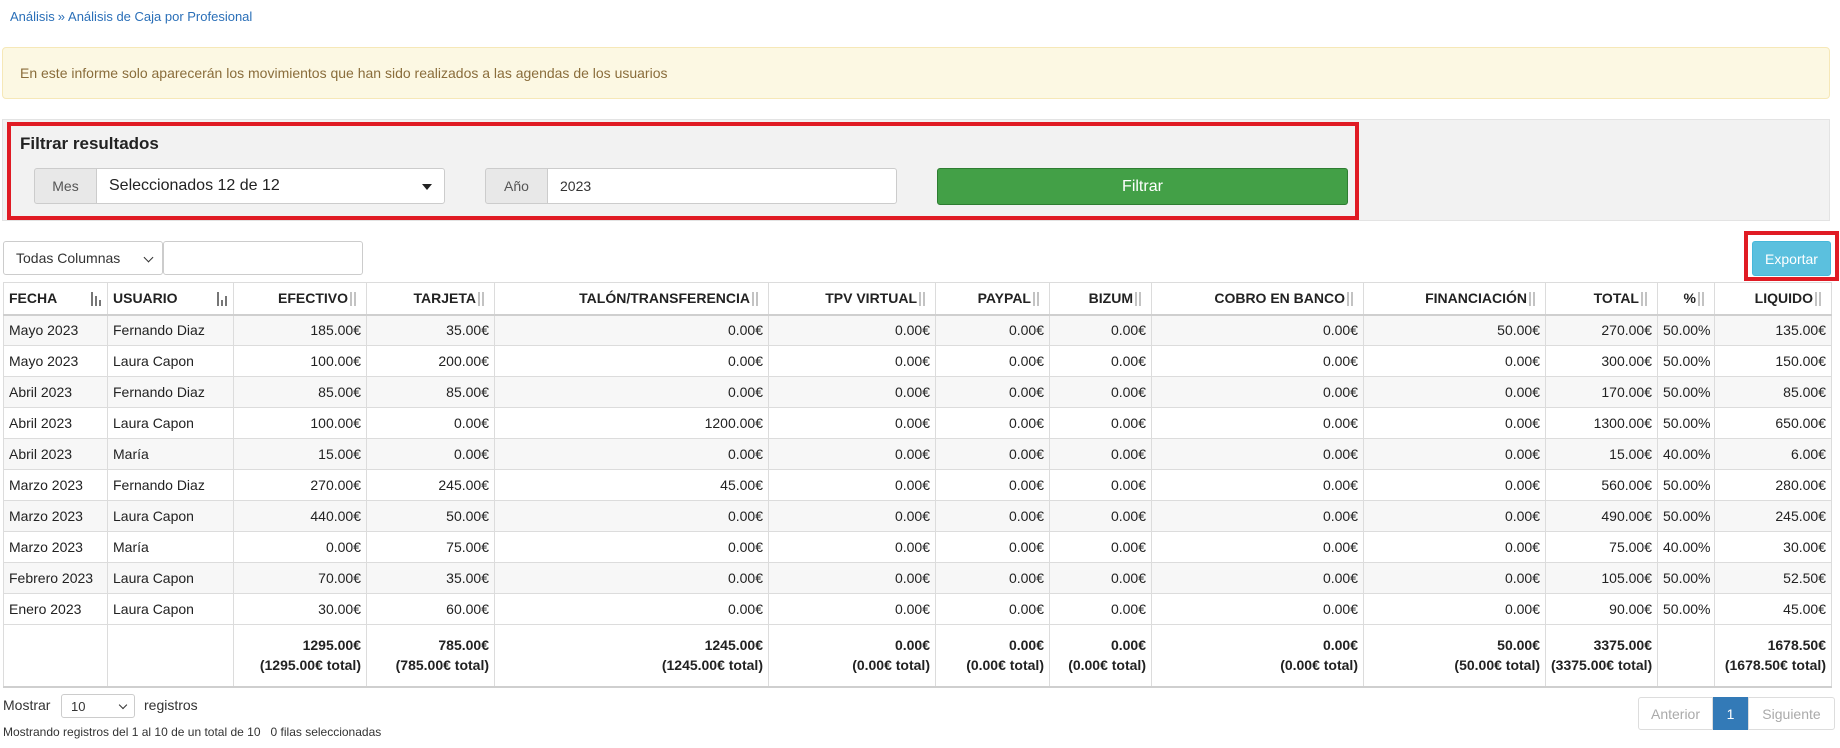 This screenshot has height=748, width=1840. What do you see at coordinates (170, 299) in the screenshot?
I see `col-header-usuario: USUARIO` at bounding box center [170, 299].